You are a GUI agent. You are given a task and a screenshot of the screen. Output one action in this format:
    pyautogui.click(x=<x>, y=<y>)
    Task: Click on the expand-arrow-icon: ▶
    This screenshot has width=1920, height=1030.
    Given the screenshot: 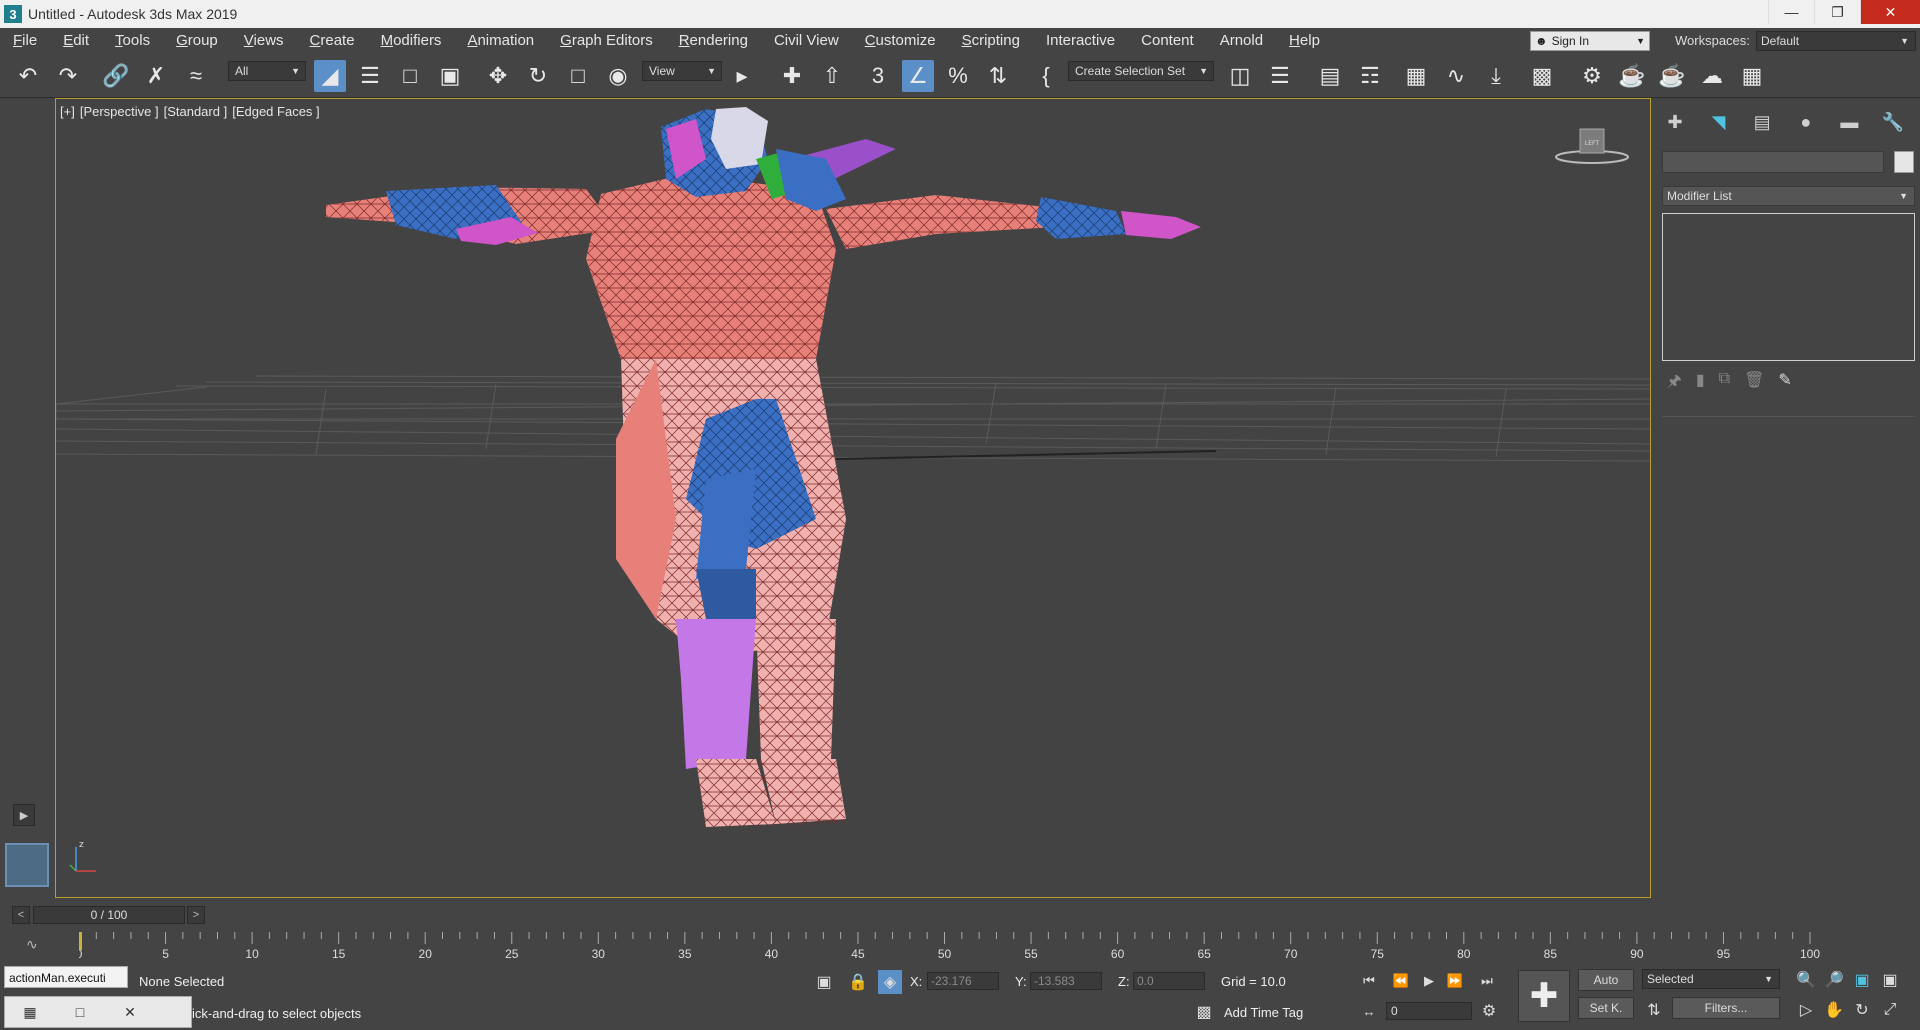 What is the action you would take?
    pyautogui.click(x=24, y=815)
    